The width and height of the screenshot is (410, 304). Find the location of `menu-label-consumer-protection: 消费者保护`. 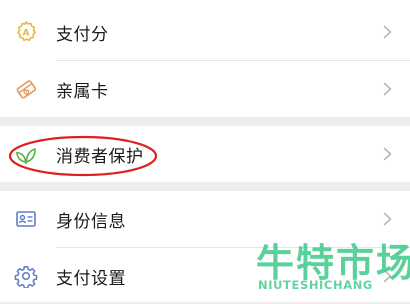

menu-label-consumer-protection: 消费者保护 is located at coordinates (100, 156).